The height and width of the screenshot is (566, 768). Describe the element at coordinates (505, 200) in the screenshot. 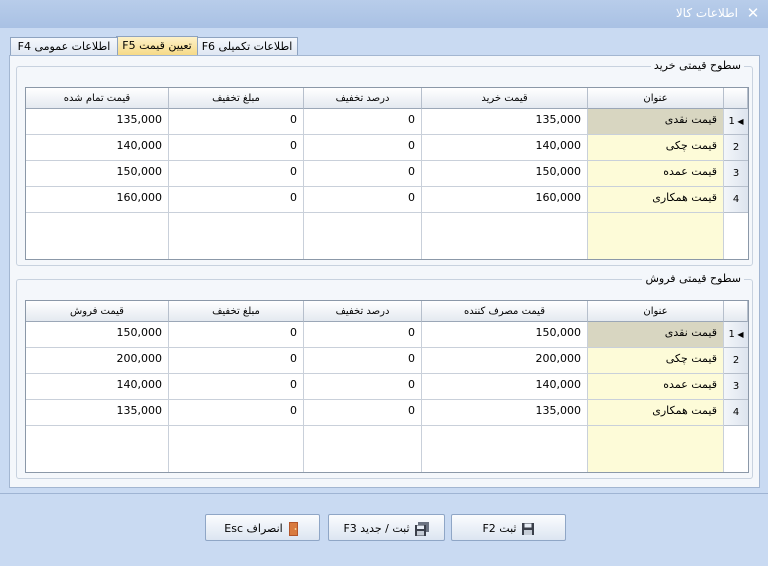

I see `table-cell-price: 160,000` at that location.